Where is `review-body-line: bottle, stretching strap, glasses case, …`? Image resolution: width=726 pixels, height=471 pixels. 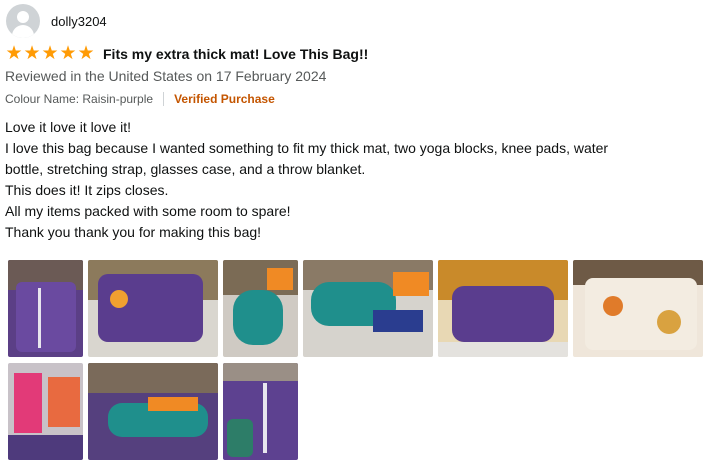
review-body-line: bottle, stretching strap, glasses case, … is located at coordinates (185, 169).